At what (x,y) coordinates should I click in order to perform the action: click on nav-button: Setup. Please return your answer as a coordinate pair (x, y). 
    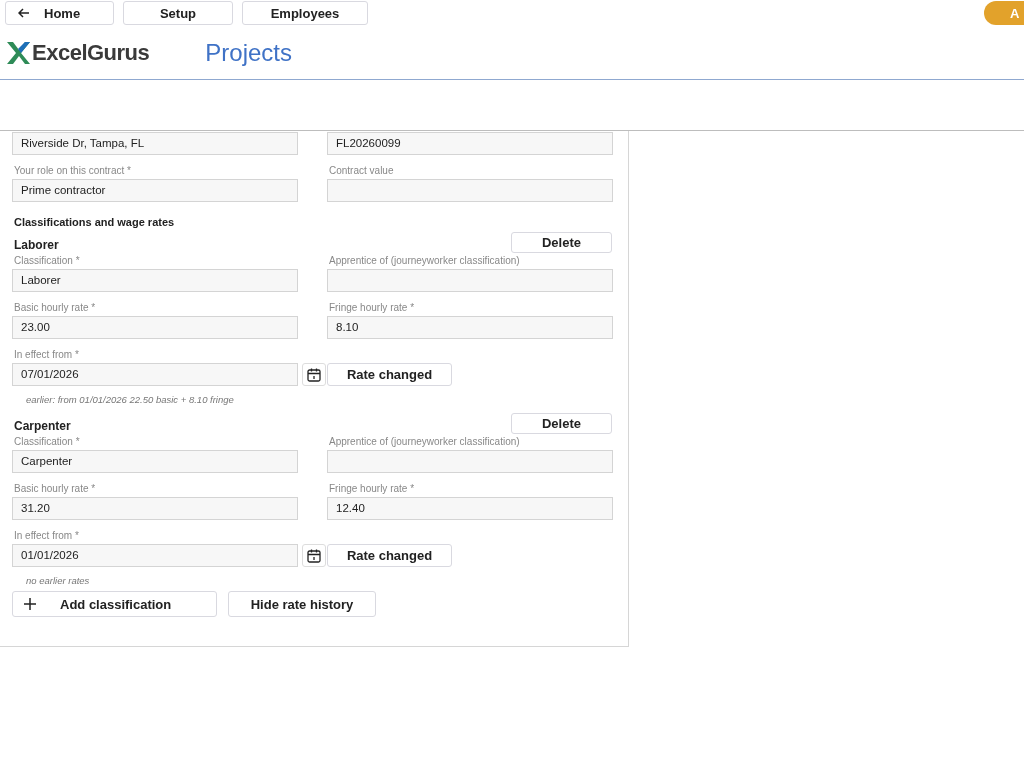
    Looking at the image, I should click on (178, 13).